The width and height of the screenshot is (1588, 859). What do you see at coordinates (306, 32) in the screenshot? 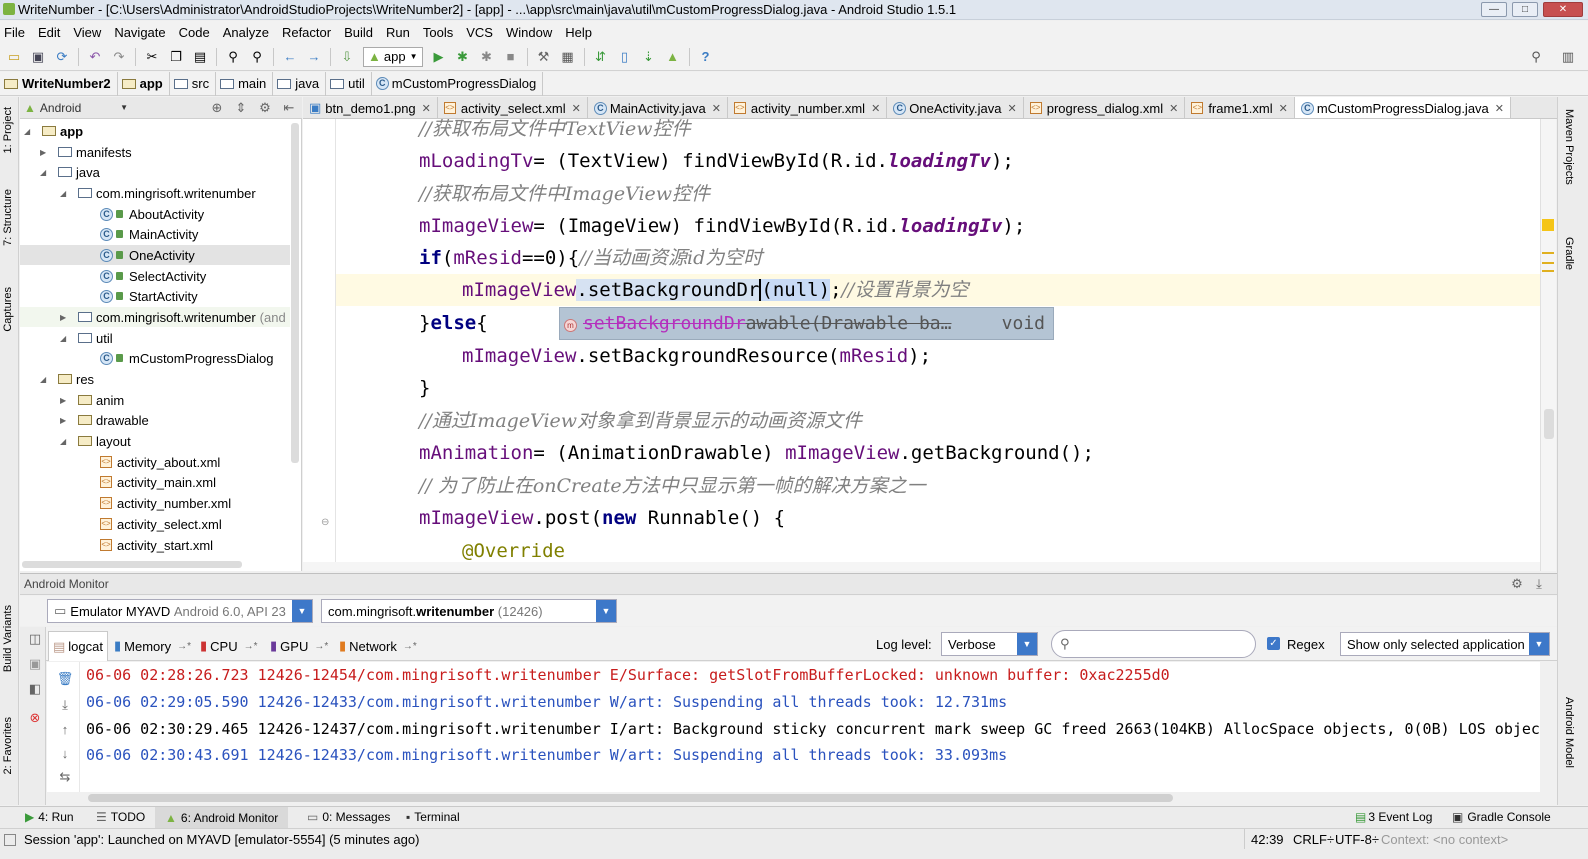
I see `menu-refactor: Refactor` at bounding box center [306, 32].